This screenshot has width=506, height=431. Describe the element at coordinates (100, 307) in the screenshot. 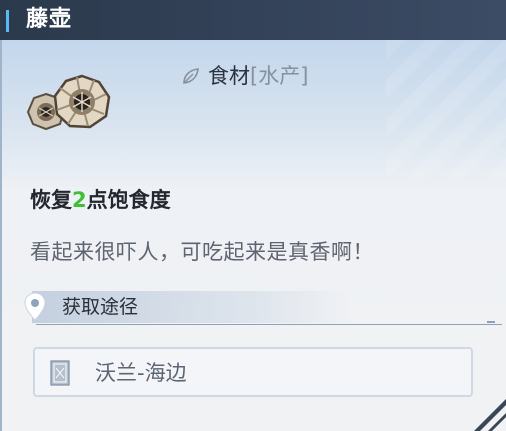

I see `source-label: 获取途径` at that location.